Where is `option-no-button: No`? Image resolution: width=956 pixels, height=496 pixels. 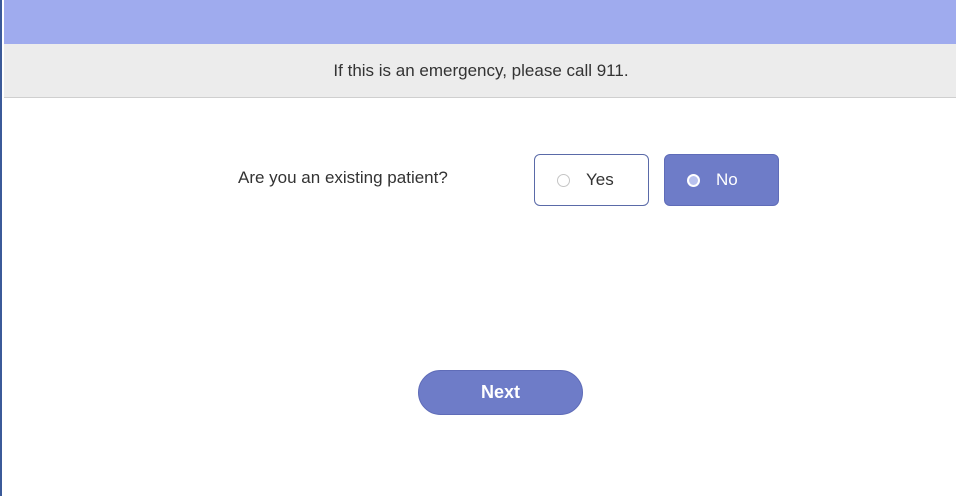
option-no-button: No is located at coordinates (721, 180).